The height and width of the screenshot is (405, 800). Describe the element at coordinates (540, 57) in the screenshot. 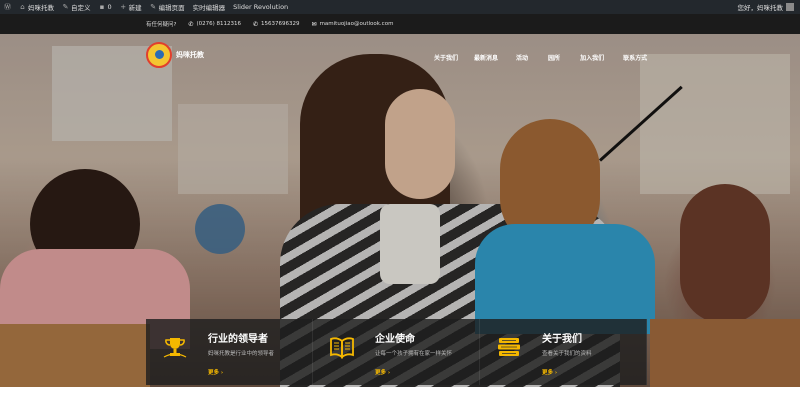

I see `main-nav: 关于我们 最新消息 活动 园所 加入我们 联系方式` at that location.